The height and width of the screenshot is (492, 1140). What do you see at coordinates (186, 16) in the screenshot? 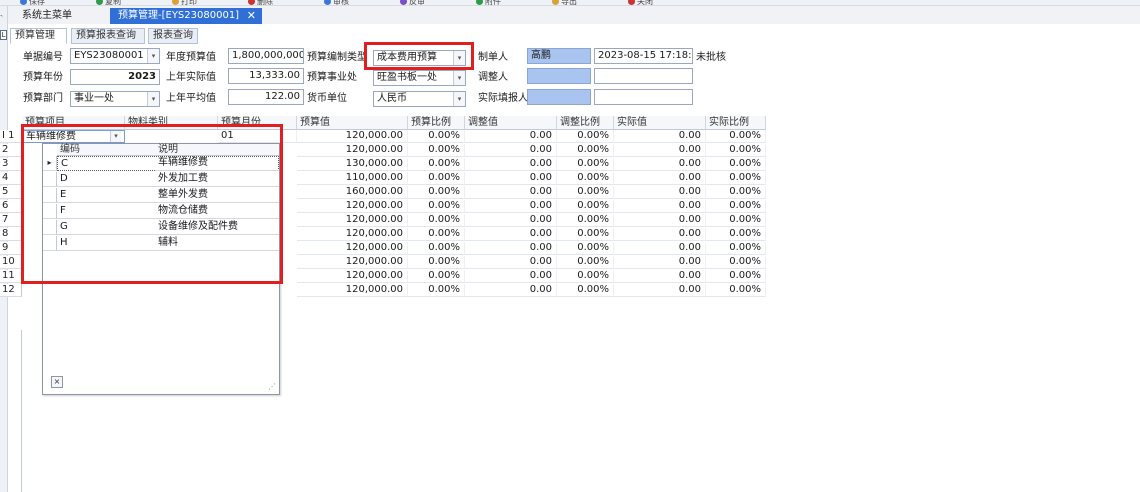
I see `tab-budget-management: 预算管理-[EYS23080001] ✕` at bounding box center [186, 16].